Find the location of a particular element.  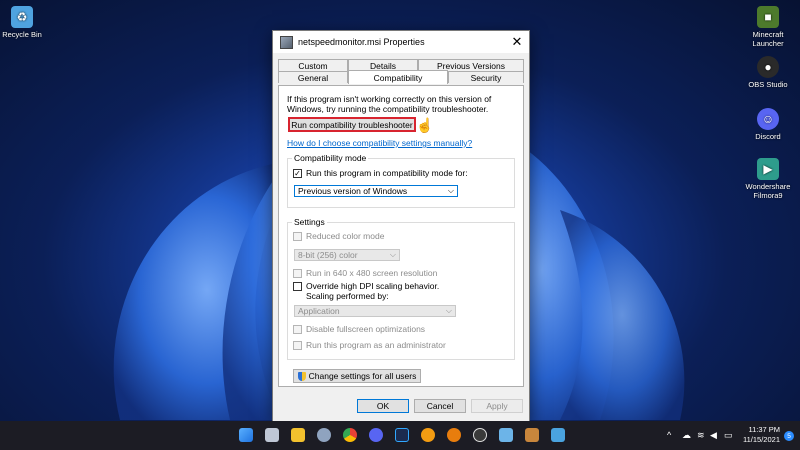

admin-row: Run this program as an administrator is located at coordinates (369, 345).